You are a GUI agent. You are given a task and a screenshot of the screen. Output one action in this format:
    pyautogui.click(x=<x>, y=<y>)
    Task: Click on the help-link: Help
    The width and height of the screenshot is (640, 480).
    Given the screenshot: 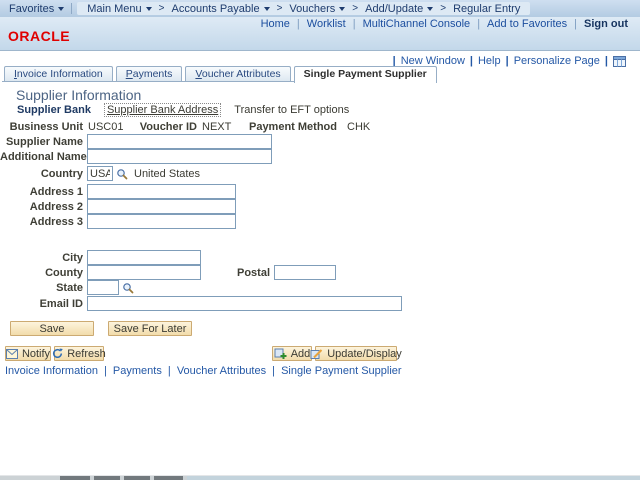 What is the action you would take?
    pyautogui.click(x=489, y=61)
    